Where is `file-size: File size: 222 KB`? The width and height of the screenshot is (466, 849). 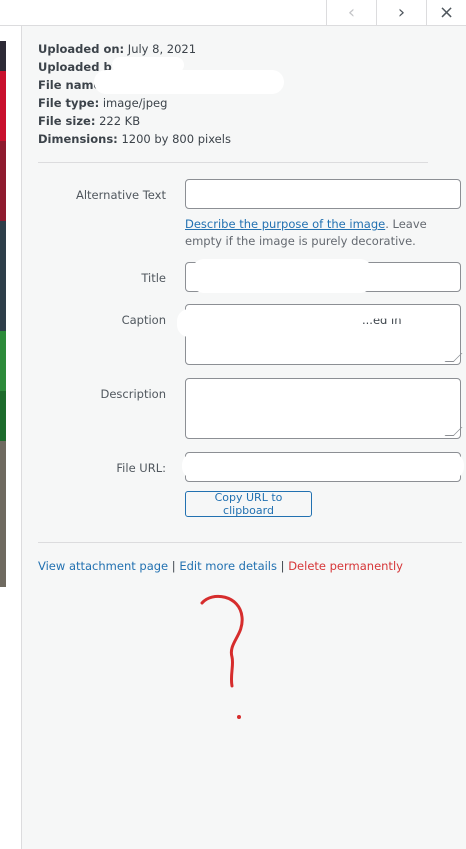 file-size: File size: 222 KB is located at coordinates (89, 121).